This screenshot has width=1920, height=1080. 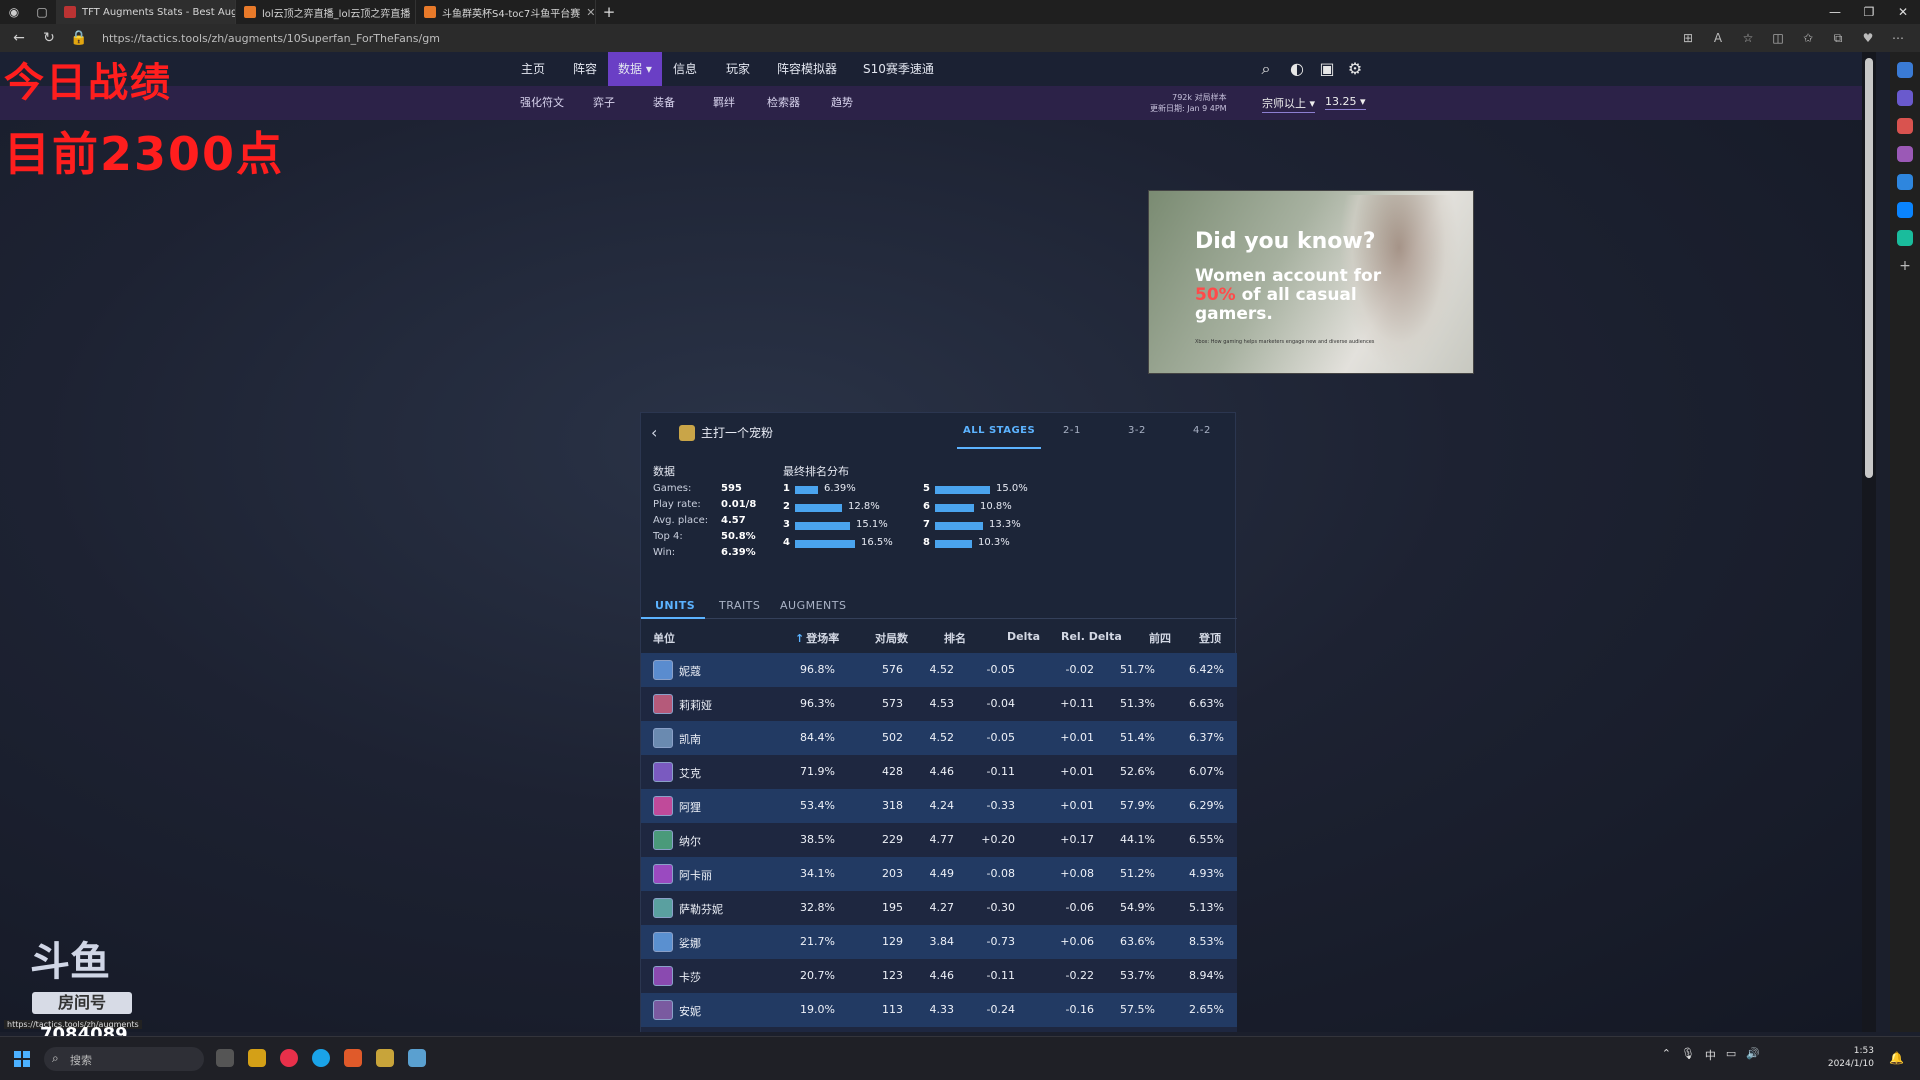 I want to click on tab-units: UNITS, so click(x=675, y=605).